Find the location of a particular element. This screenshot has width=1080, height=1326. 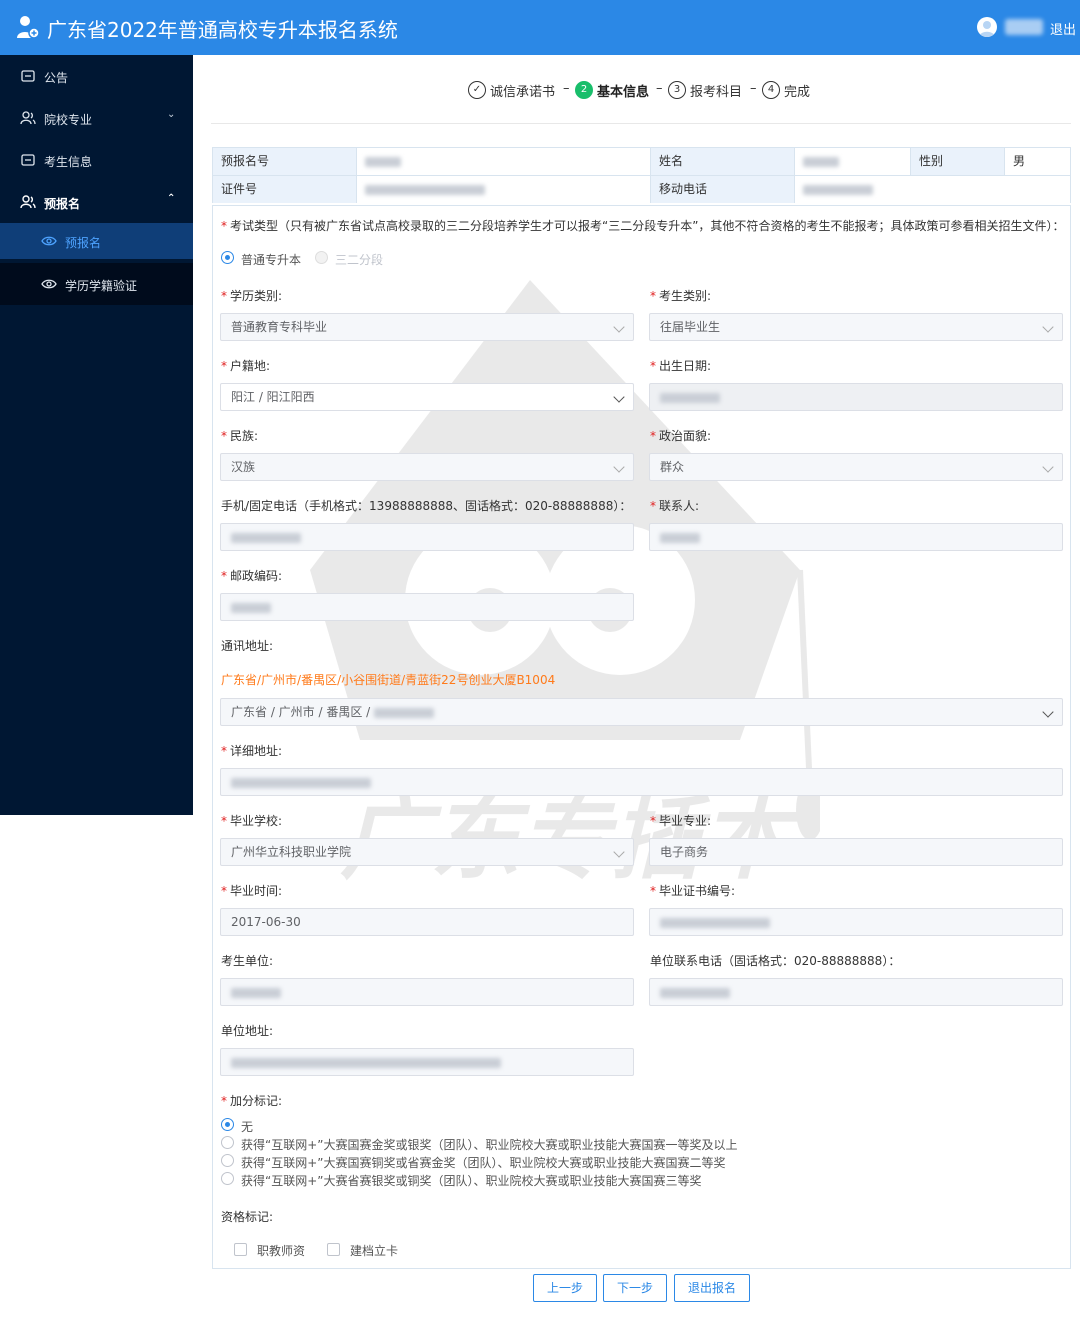

step-number: 3 is located at coordinates (677, 90).